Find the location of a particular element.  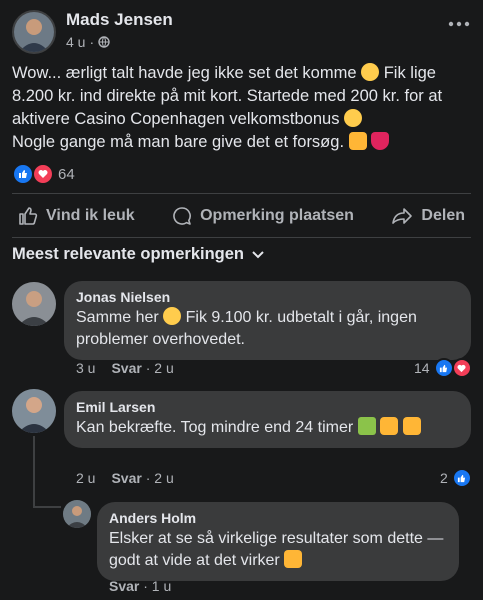

grinning-sweat-emoji-icon is located at coordinates (353, 118).